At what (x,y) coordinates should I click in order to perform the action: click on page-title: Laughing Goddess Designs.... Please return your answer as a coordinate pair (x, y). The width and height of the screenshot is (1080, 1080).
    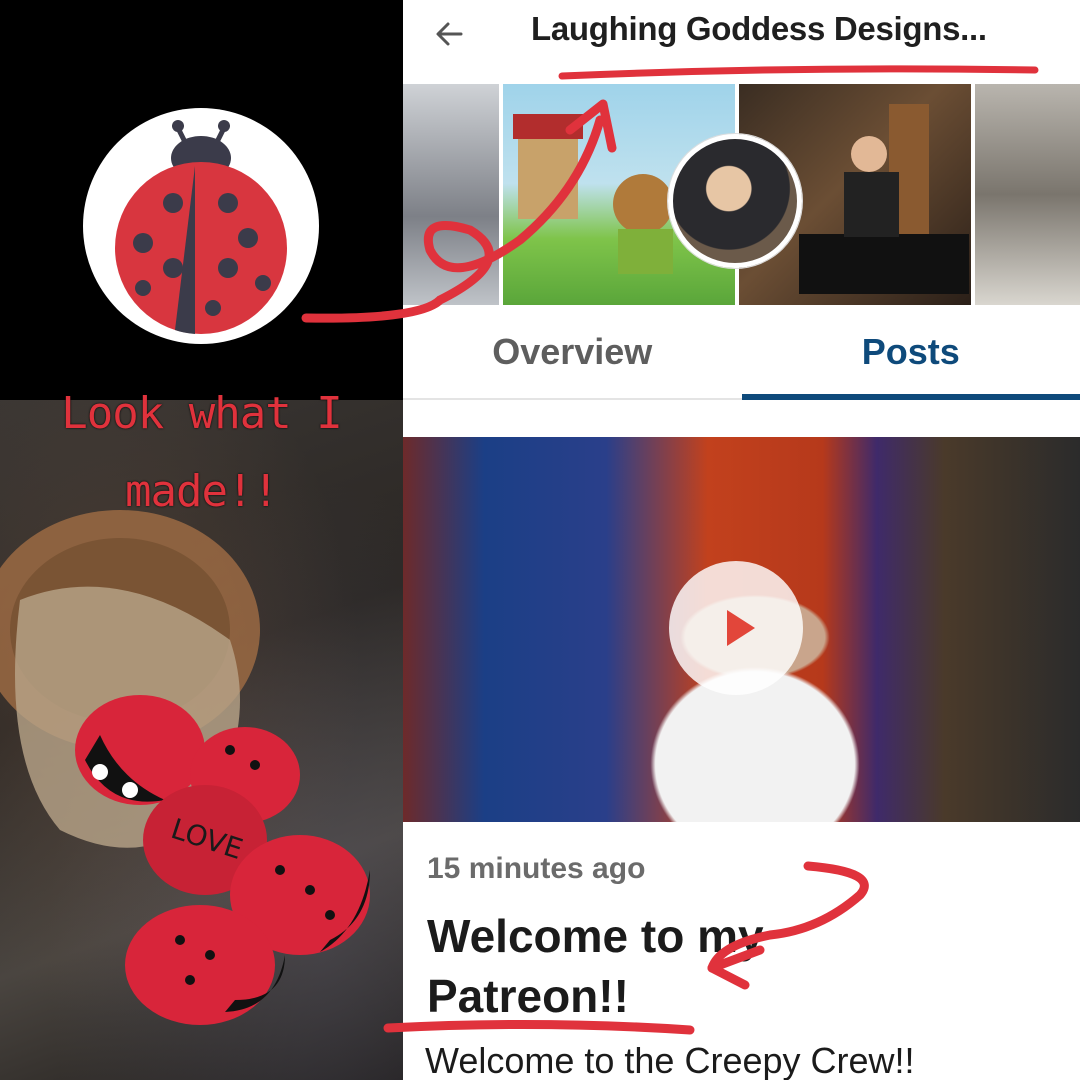
    Looking at the image, I should click on (759, 28).